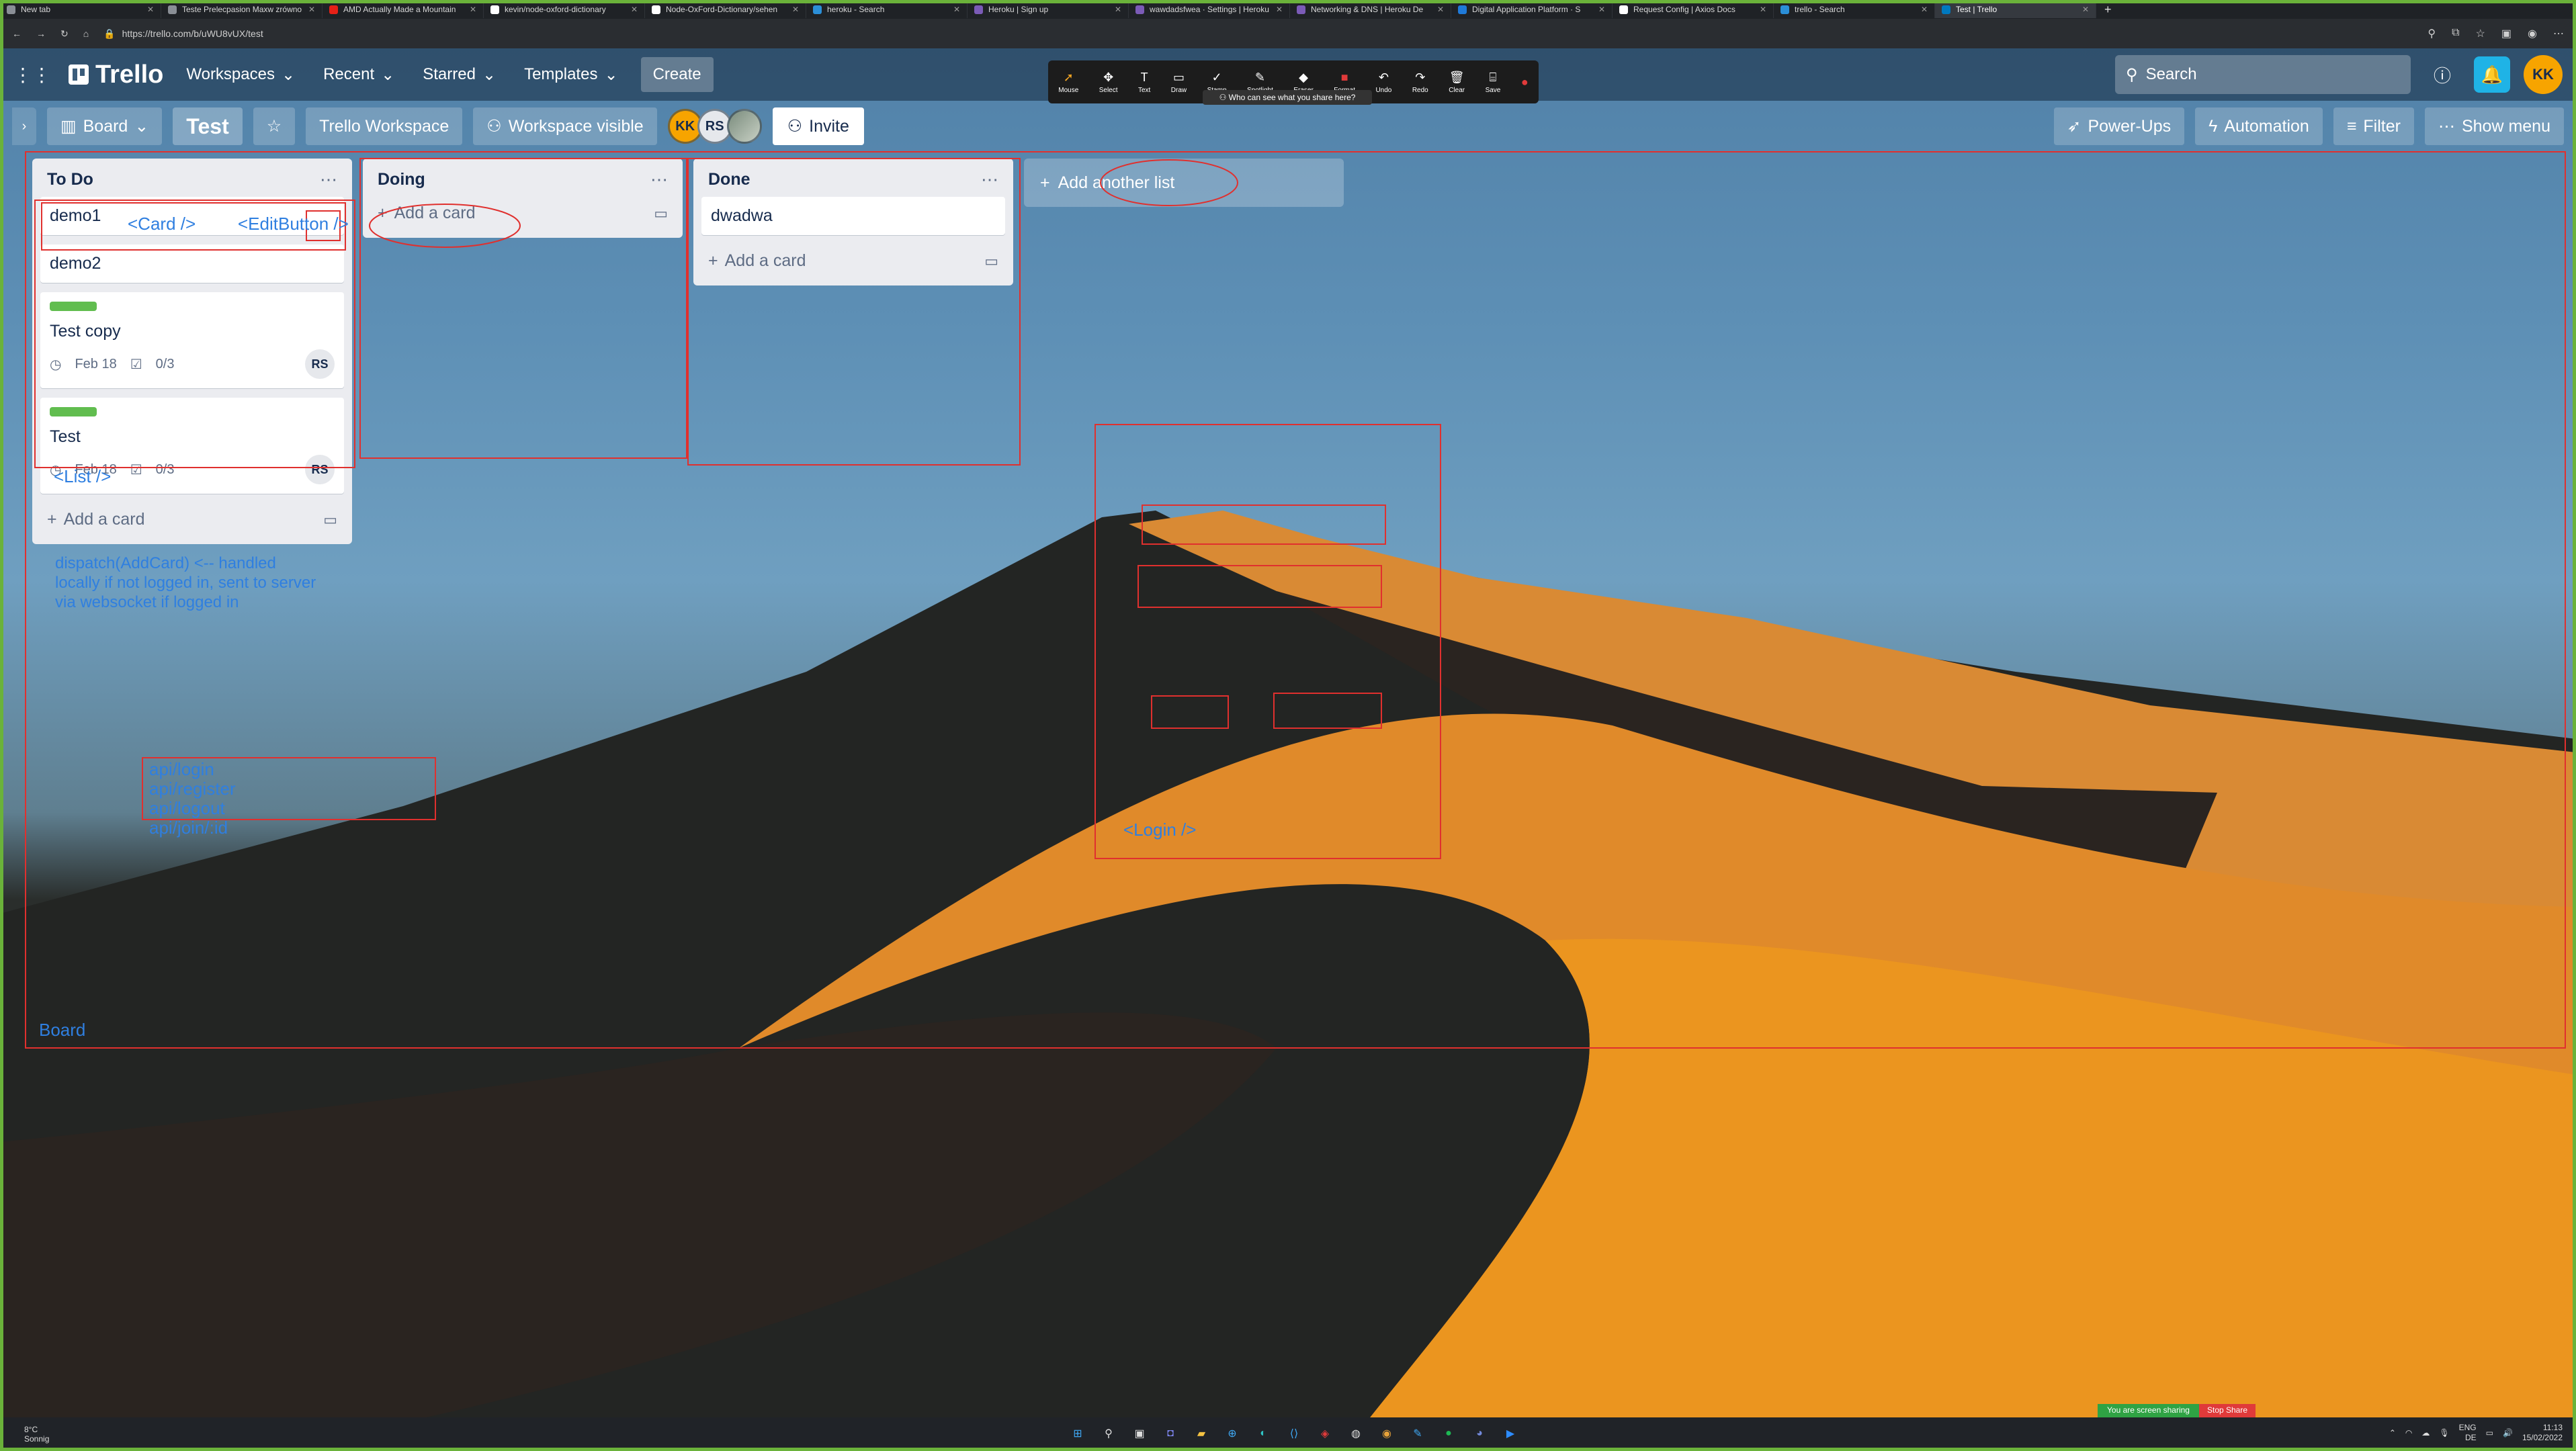 Image resolution: width=2576 pixels, height=1451 pixels. Describe the element at coordinates (2392, 1433) in the screenshot. I see `chevron-up-icon: ⌃` at that location.